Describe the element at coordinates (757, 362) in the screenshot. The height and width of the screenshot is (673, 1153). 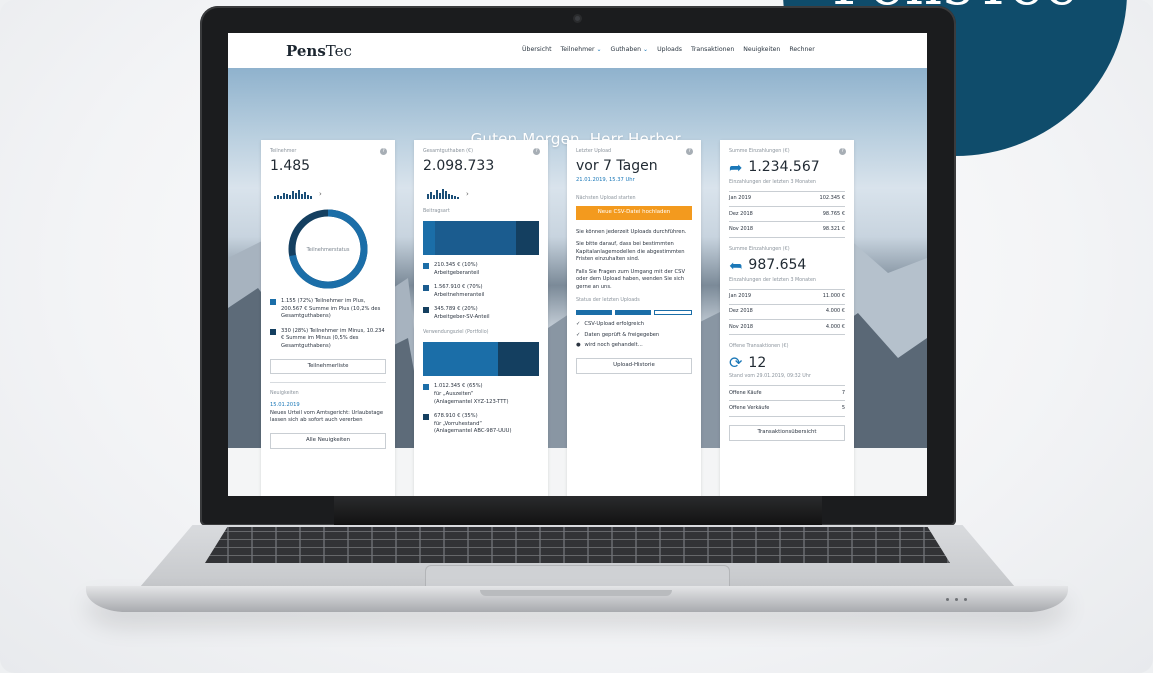
I see `open-transactions-value: 12` at that location.